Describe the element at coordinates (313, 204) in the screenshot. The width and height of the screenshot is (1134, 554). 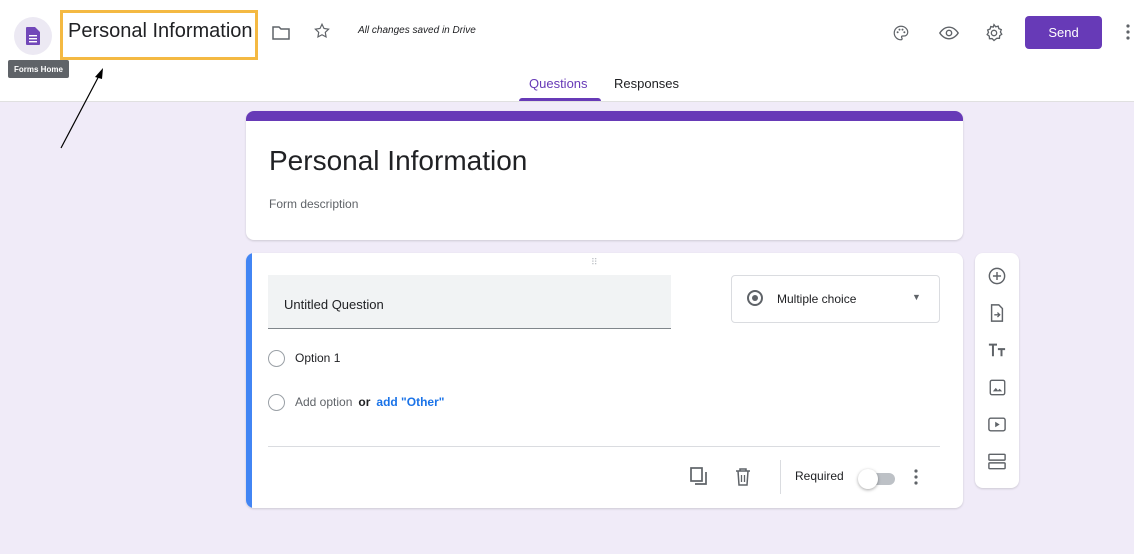
I see `form-description-field: Form description` at that location.